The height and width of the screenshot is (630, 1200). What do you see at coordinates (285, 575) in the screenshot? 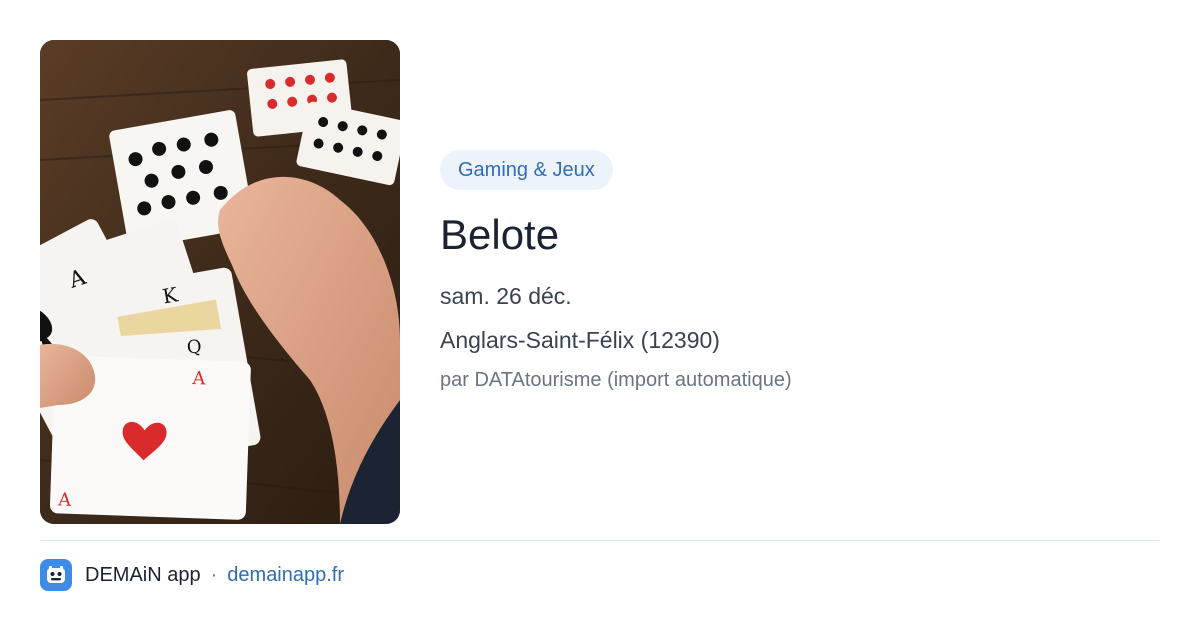
I see `site-link: demainapp.fr` at bounding box center [285, 575].